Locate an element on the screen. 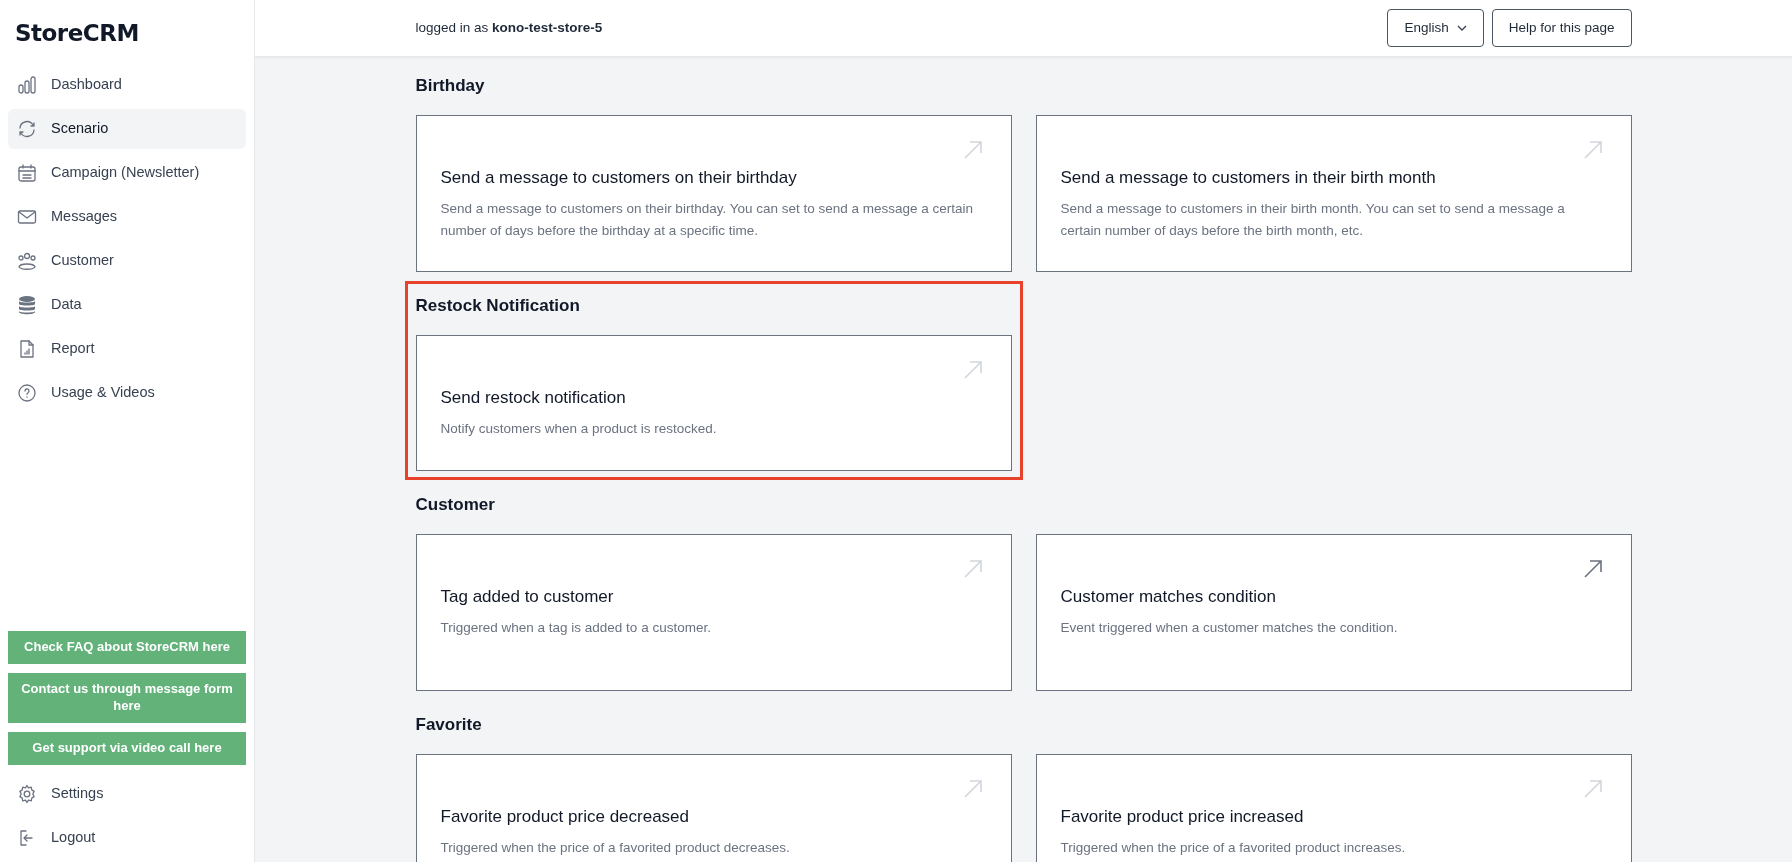 Image resolution: width=1792 pixels, height=862 pixels. card-title: Favorite product price increased is located at coordinates (1182, 817).